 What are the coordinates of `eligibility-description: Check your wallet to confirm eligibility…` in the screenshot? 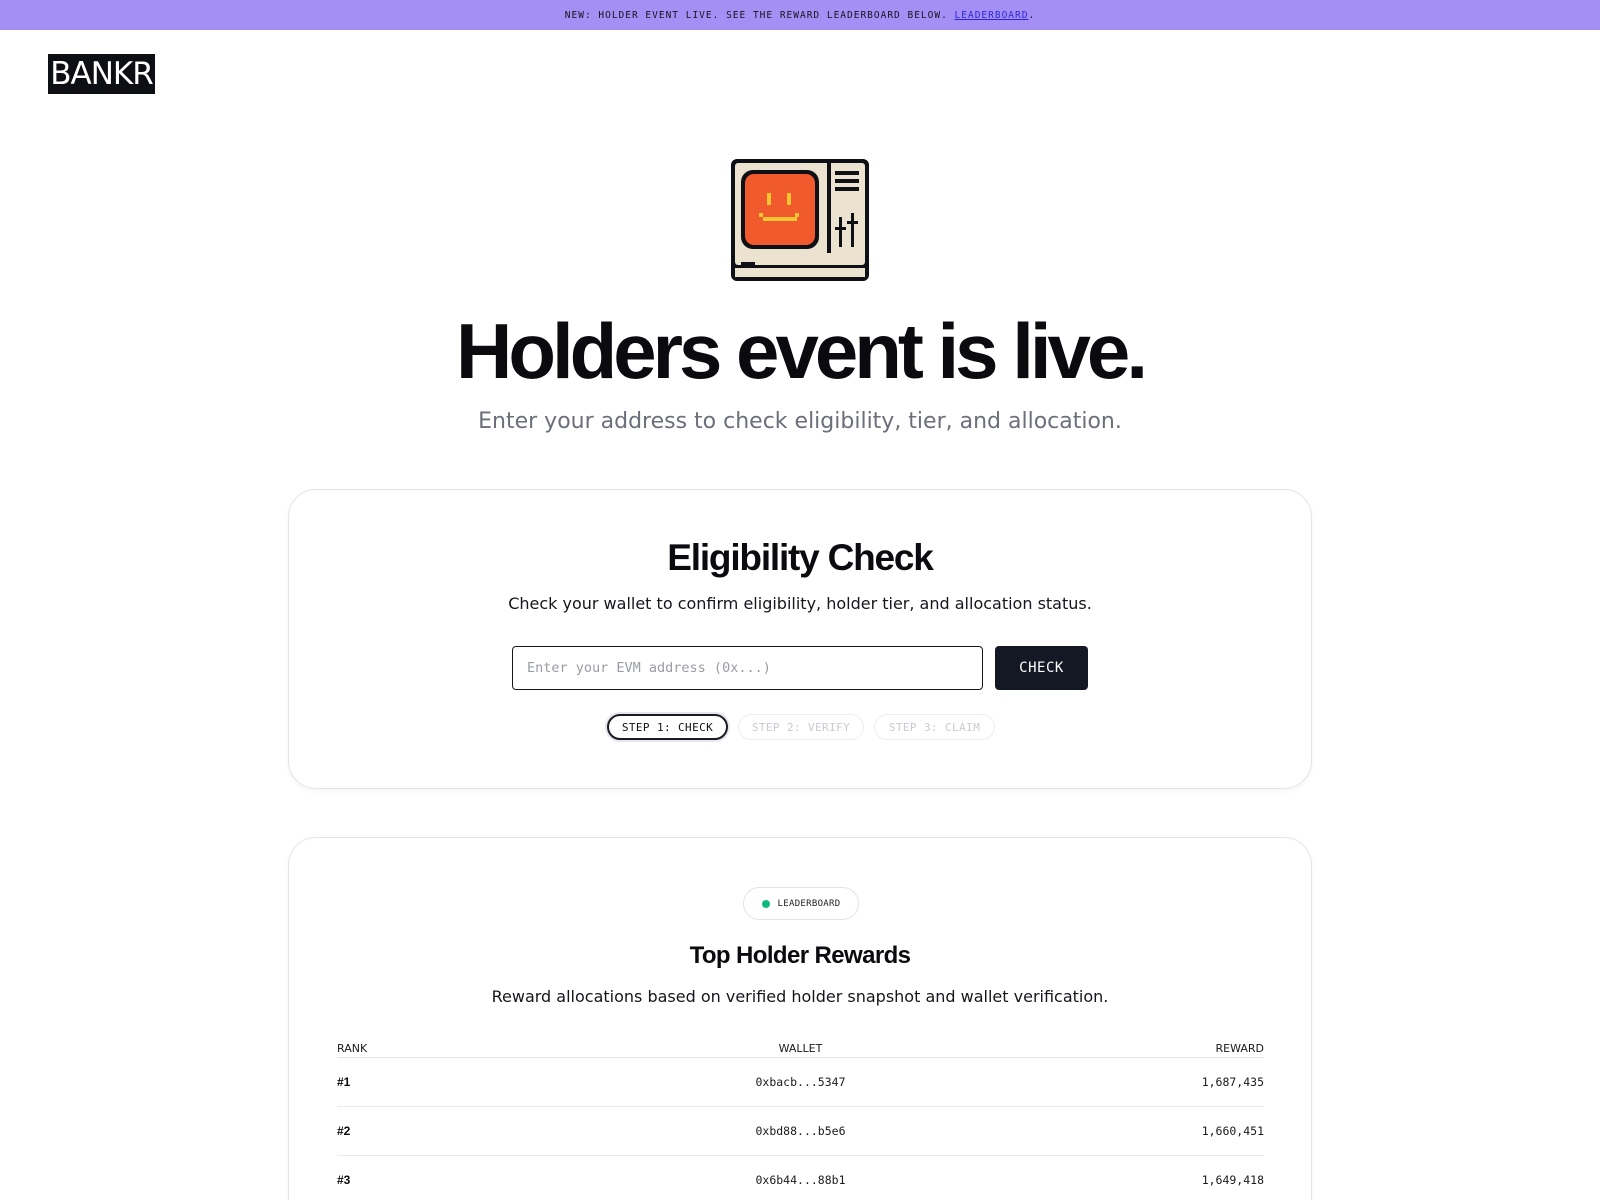 It's located at (800, 603).